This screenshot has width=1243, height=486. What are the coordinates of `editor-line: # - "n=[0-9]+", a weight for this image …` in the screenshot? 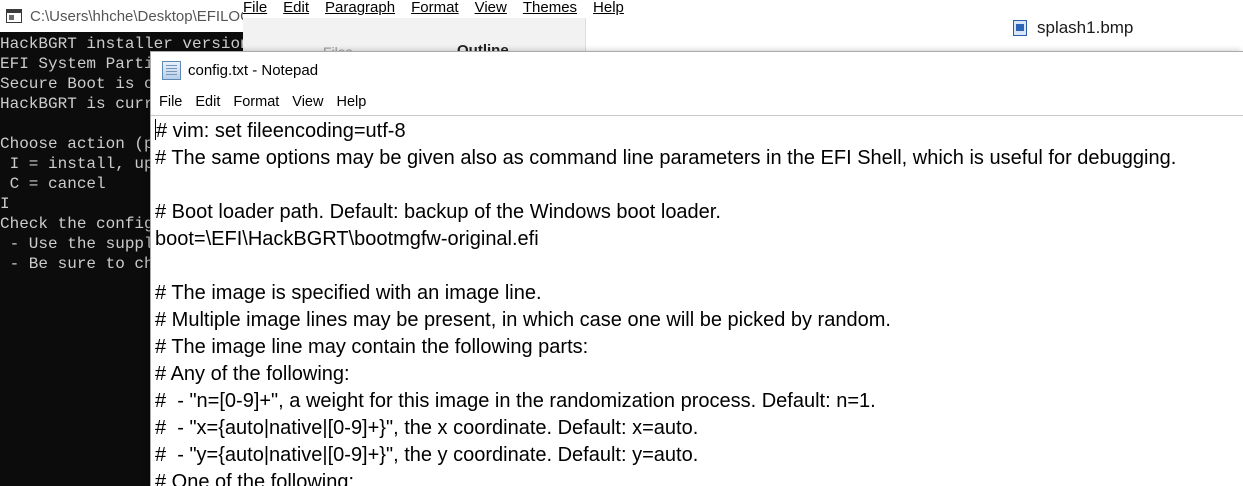 It's located at (515, 401).